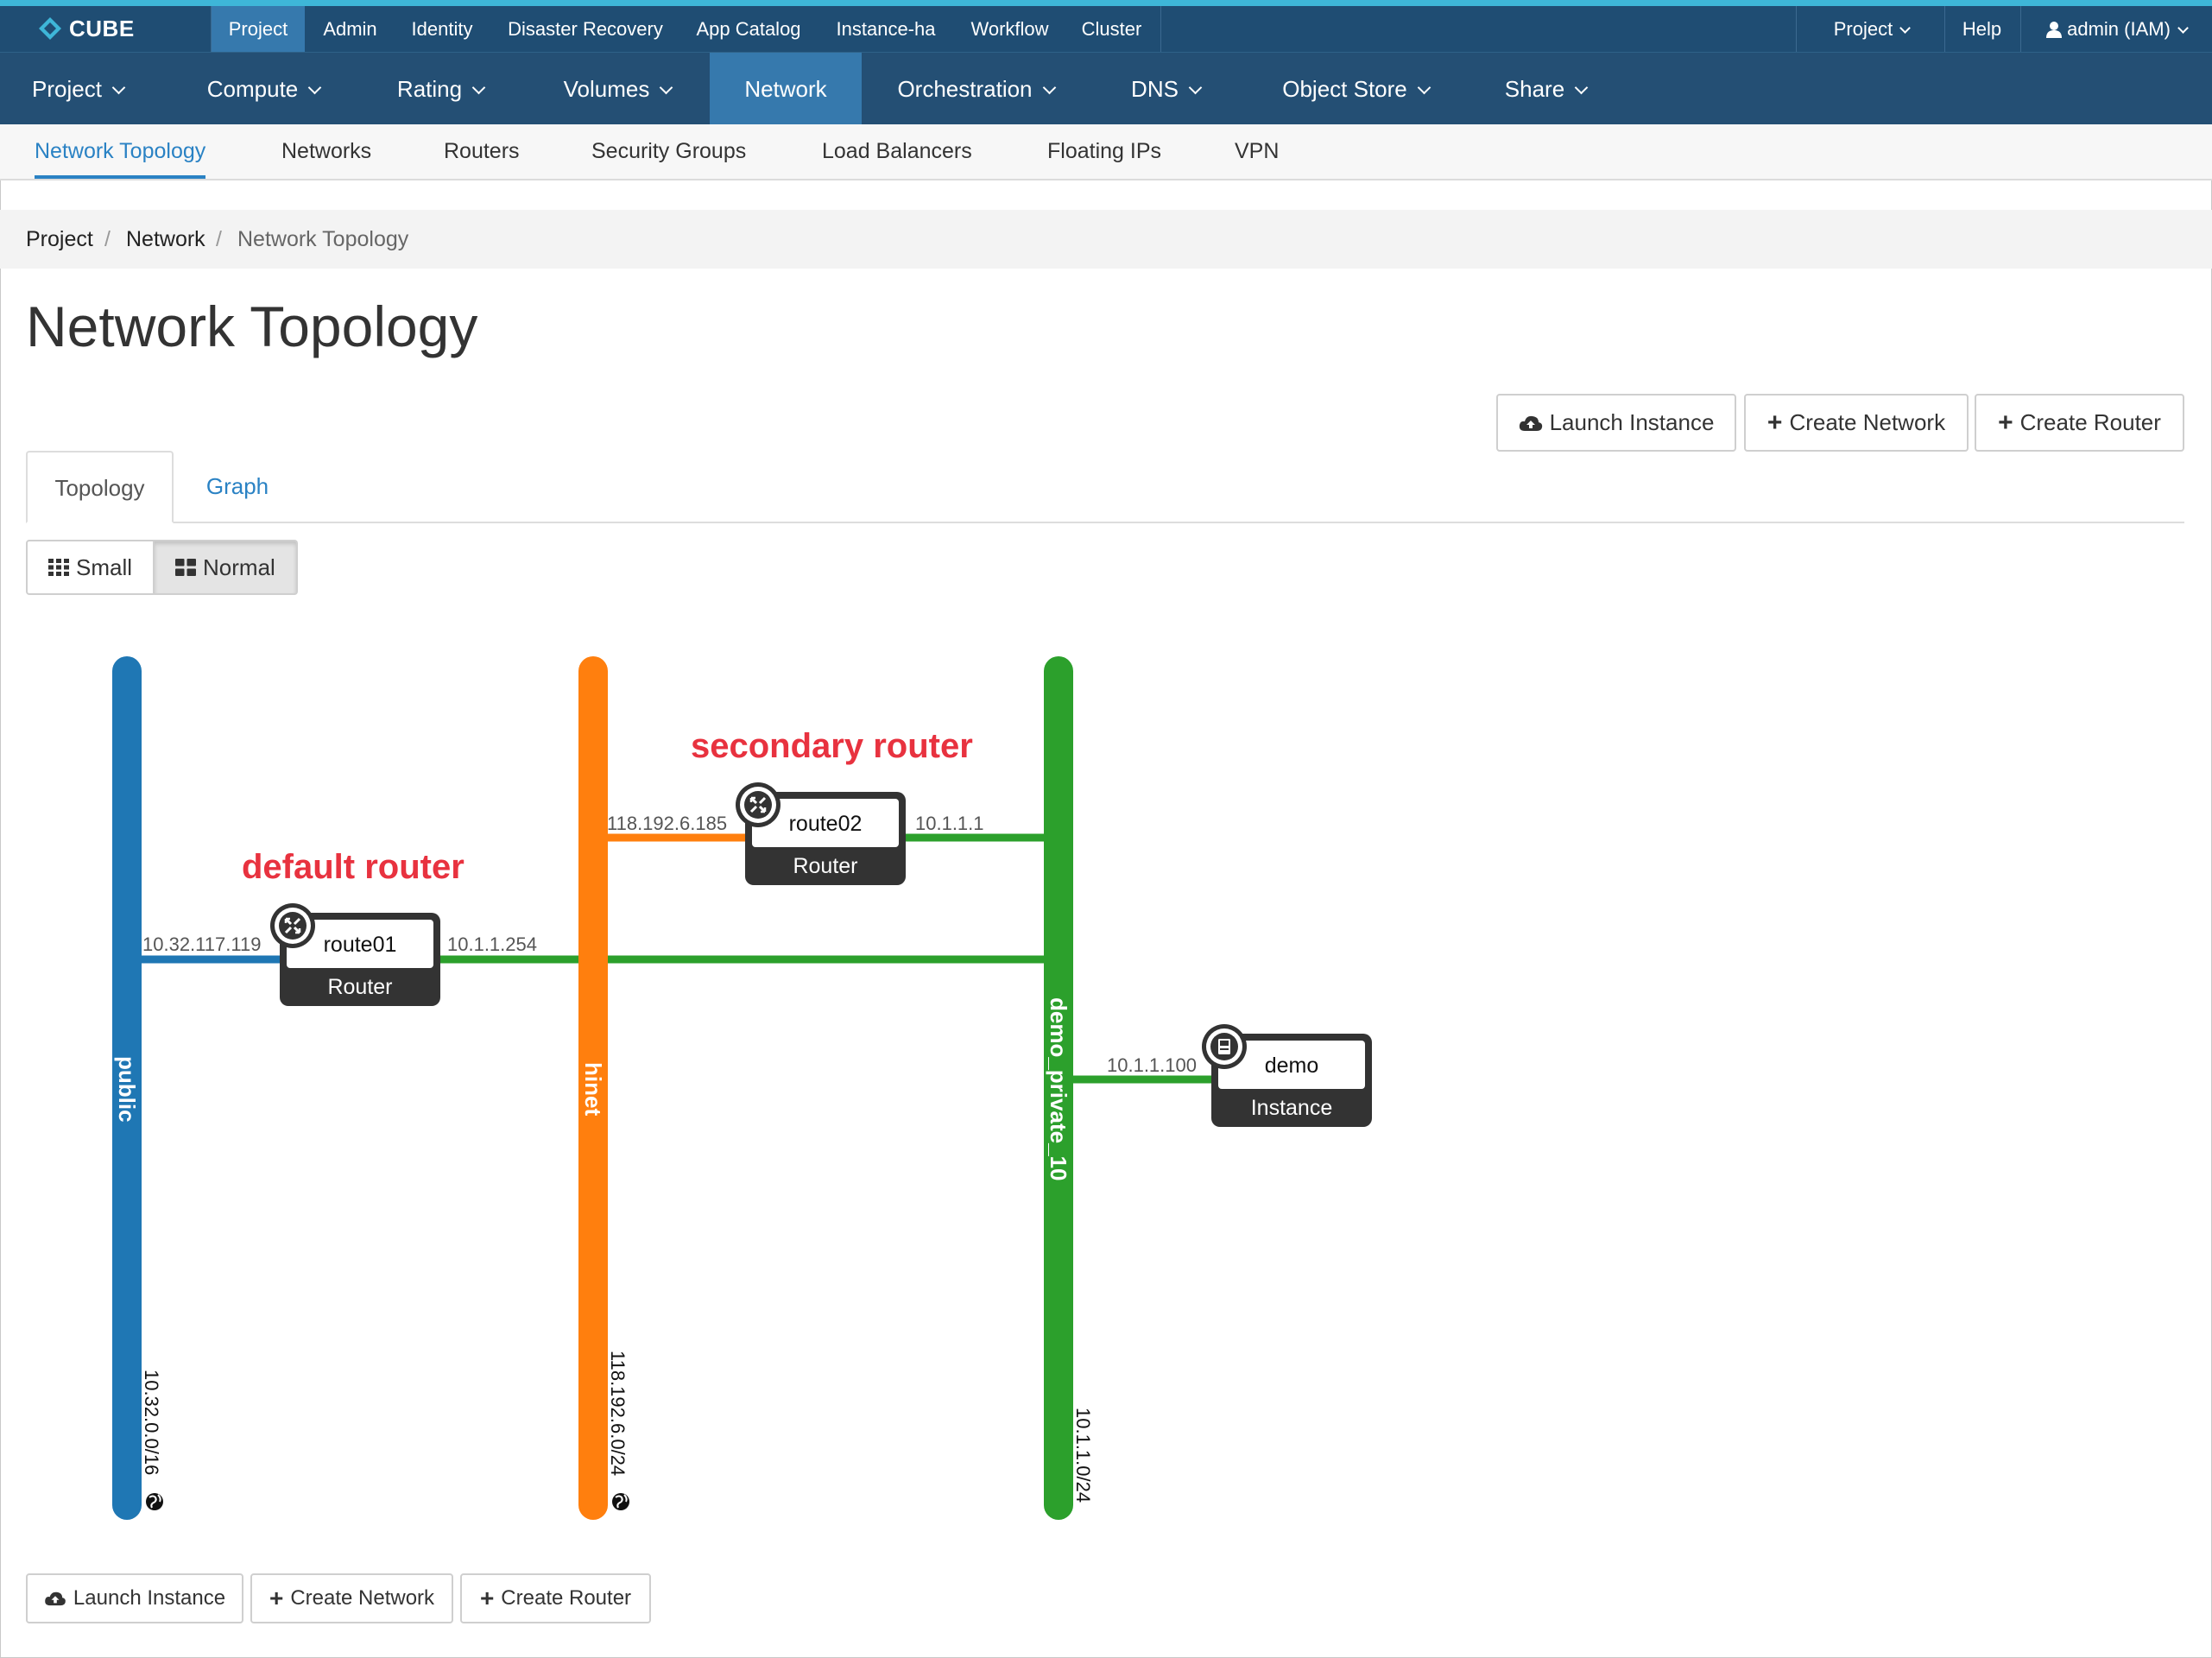 The height and width of the screenshot is (1658, 2212). I want to click on nav-share-label: Share, so click(1534, 89).